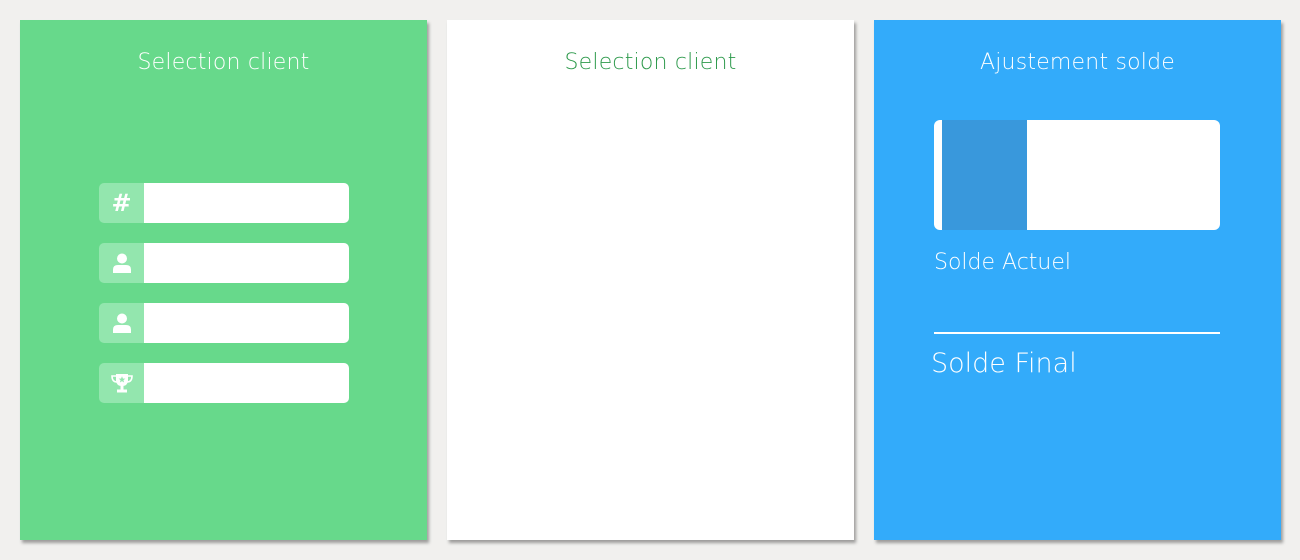  Describe the element at coordinates (1077, 62) in the screenshot. I see `card-title: Ajustement solde` at that location.